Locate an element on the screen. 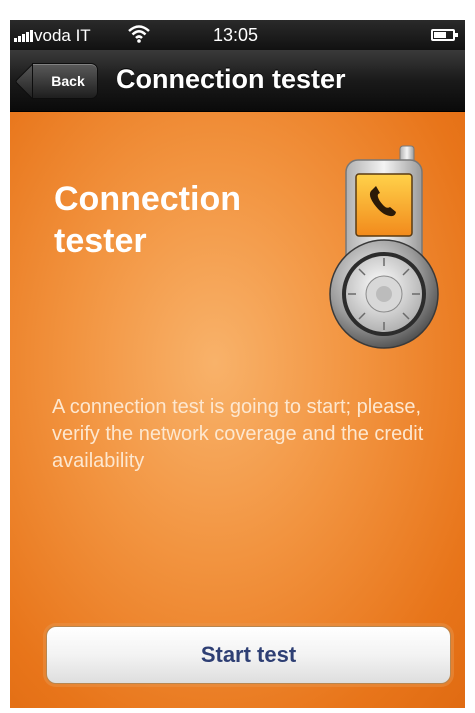  status-time: 13:05 is located at coordinates (236, 35).